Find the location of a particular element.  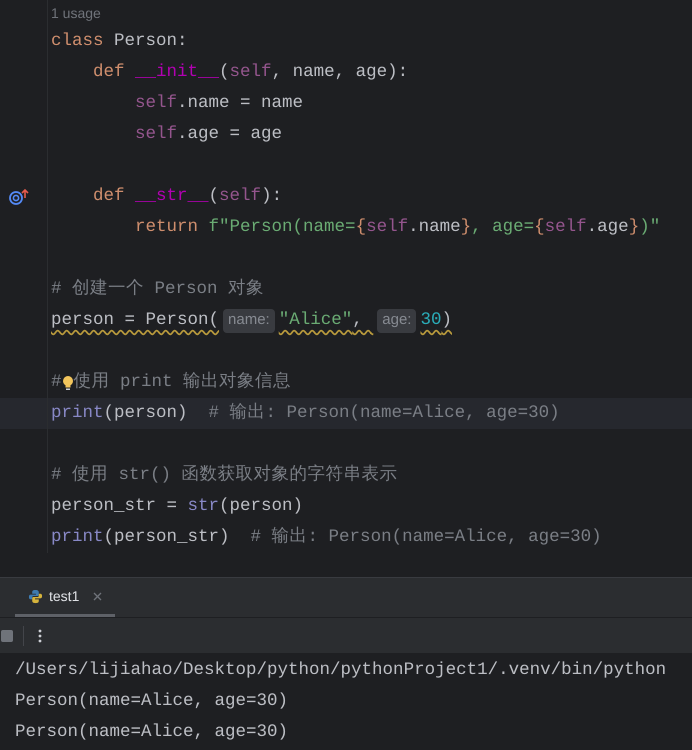

code-token: ): is located at coordinates (271, 196).